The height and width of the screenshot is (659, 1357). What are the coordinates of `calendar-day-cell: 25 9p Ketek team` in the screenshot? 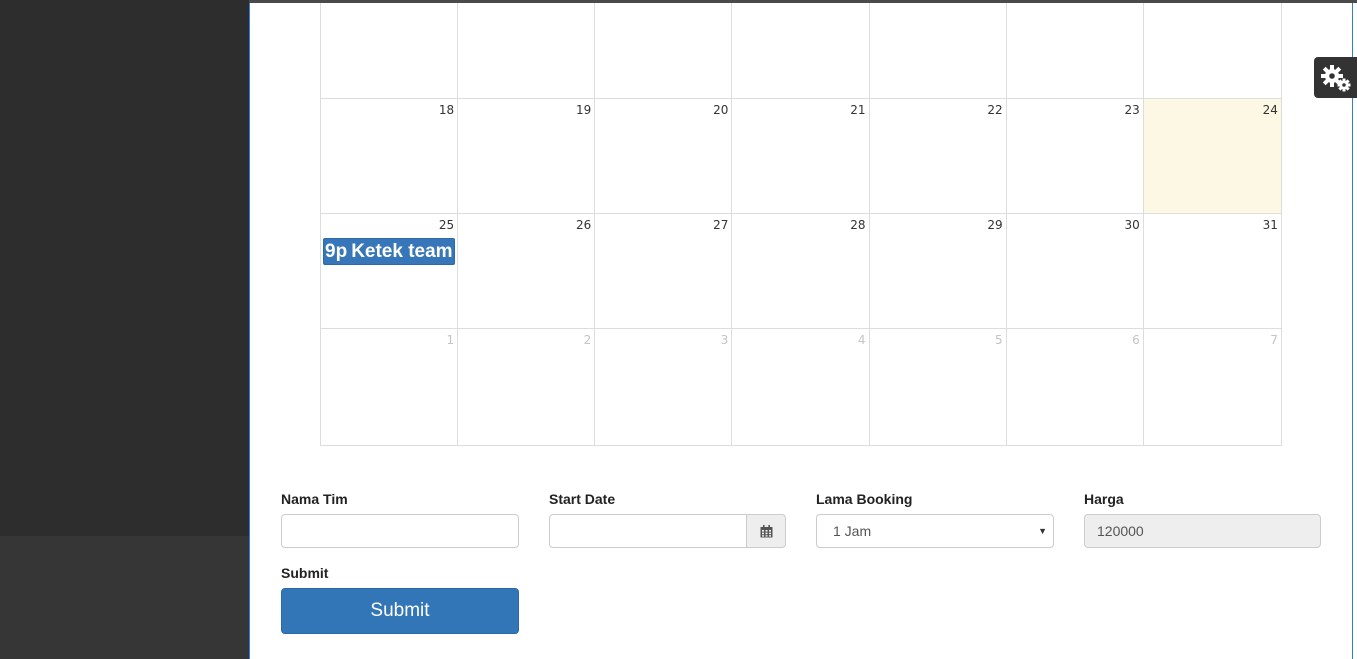 It's located at (390, 271).